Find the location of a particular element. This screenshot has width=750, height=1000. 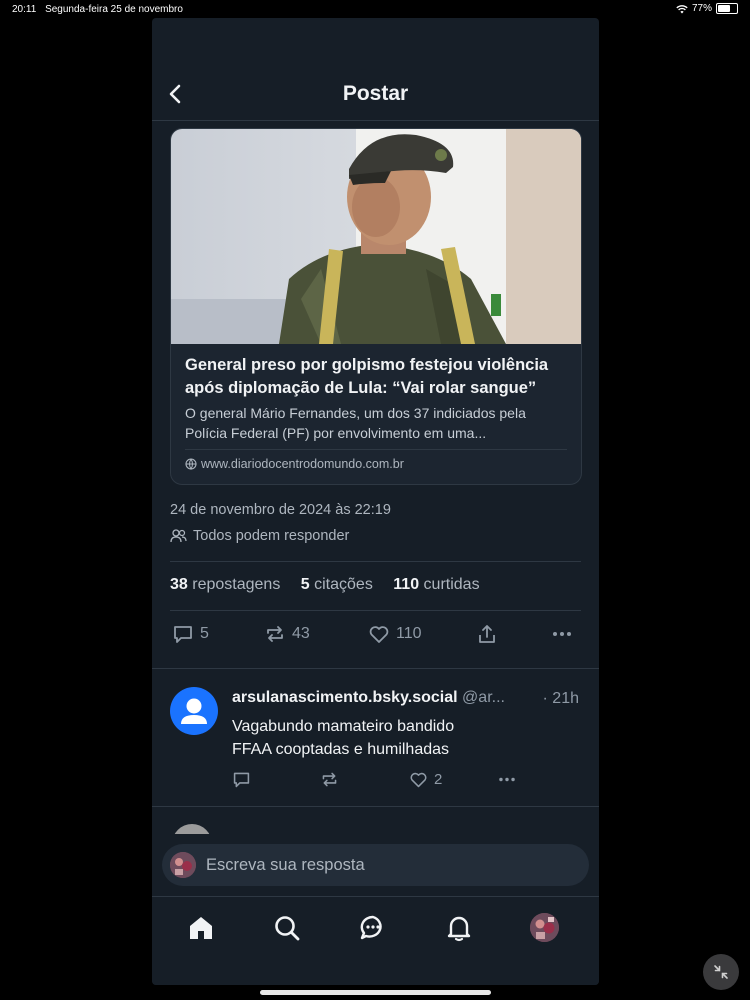

repost-button: 43 is located at coordinates (287, 634).